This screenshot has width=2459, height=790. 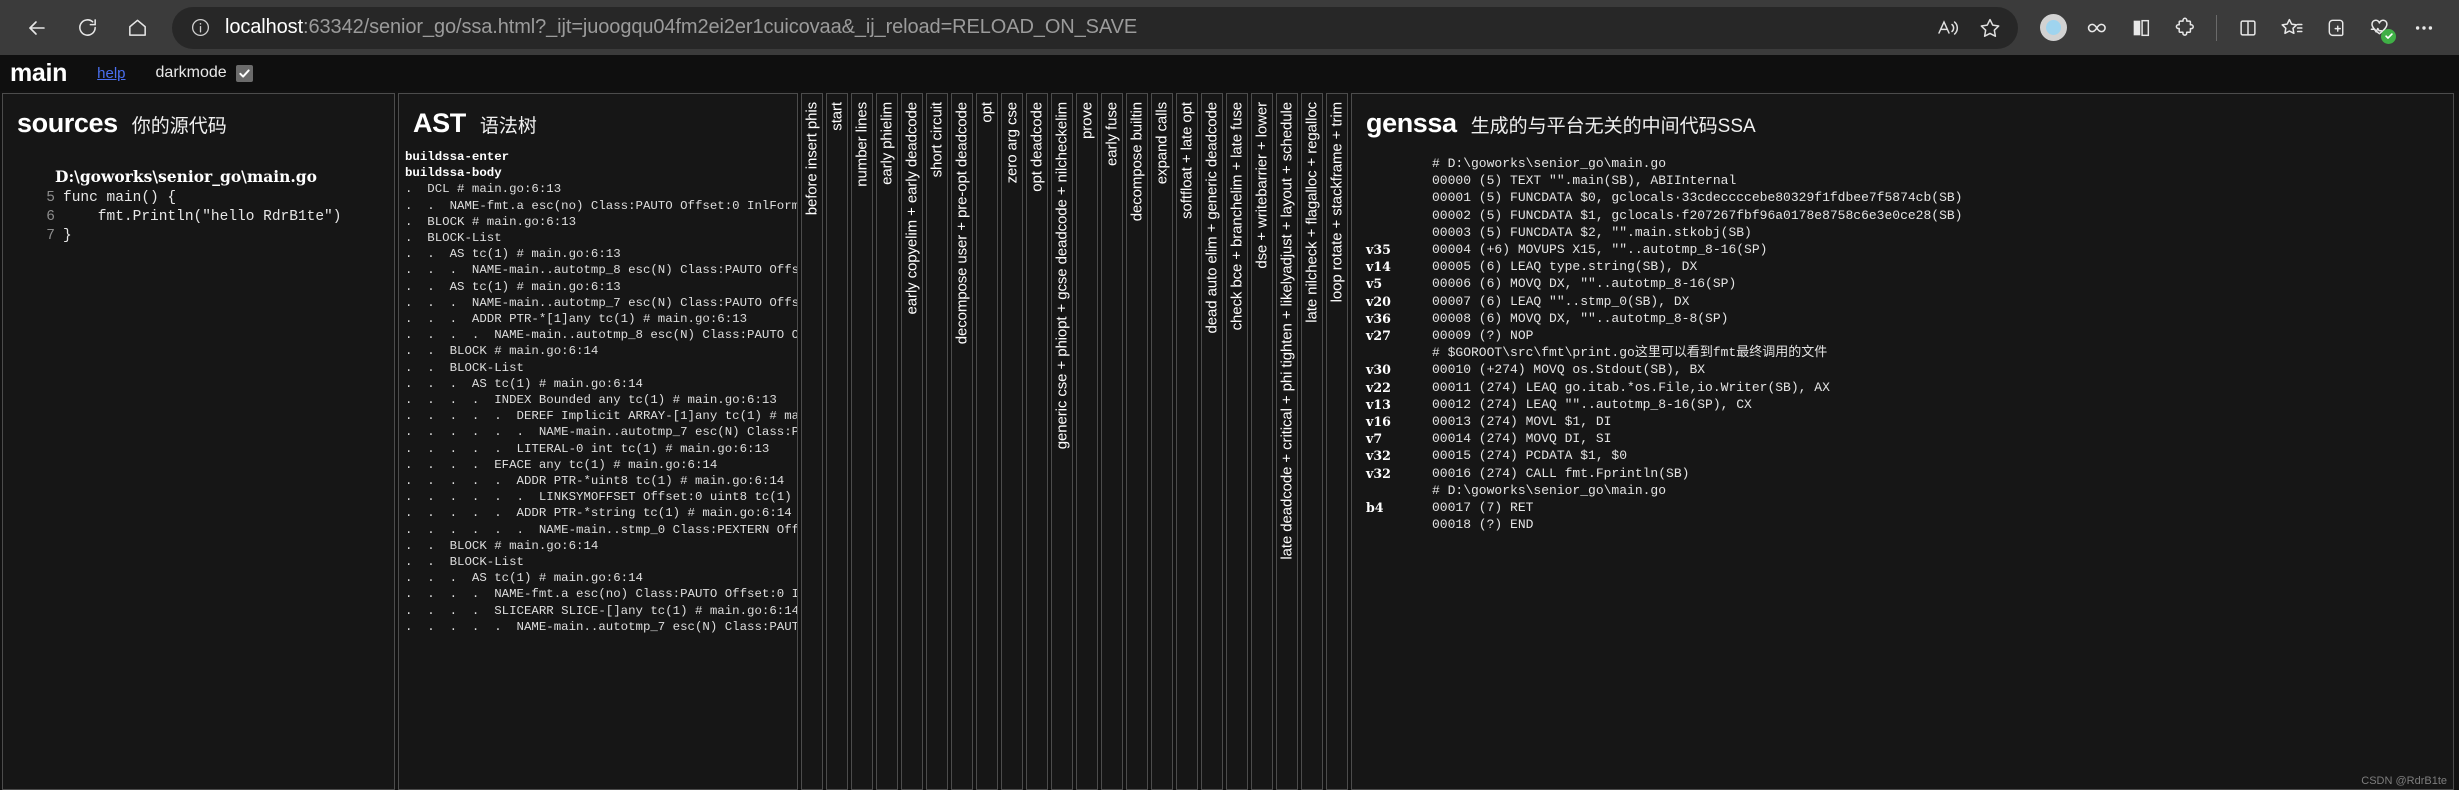 I want to click on ast-line: . . BLOCK-List, so click(x=464, y=367).